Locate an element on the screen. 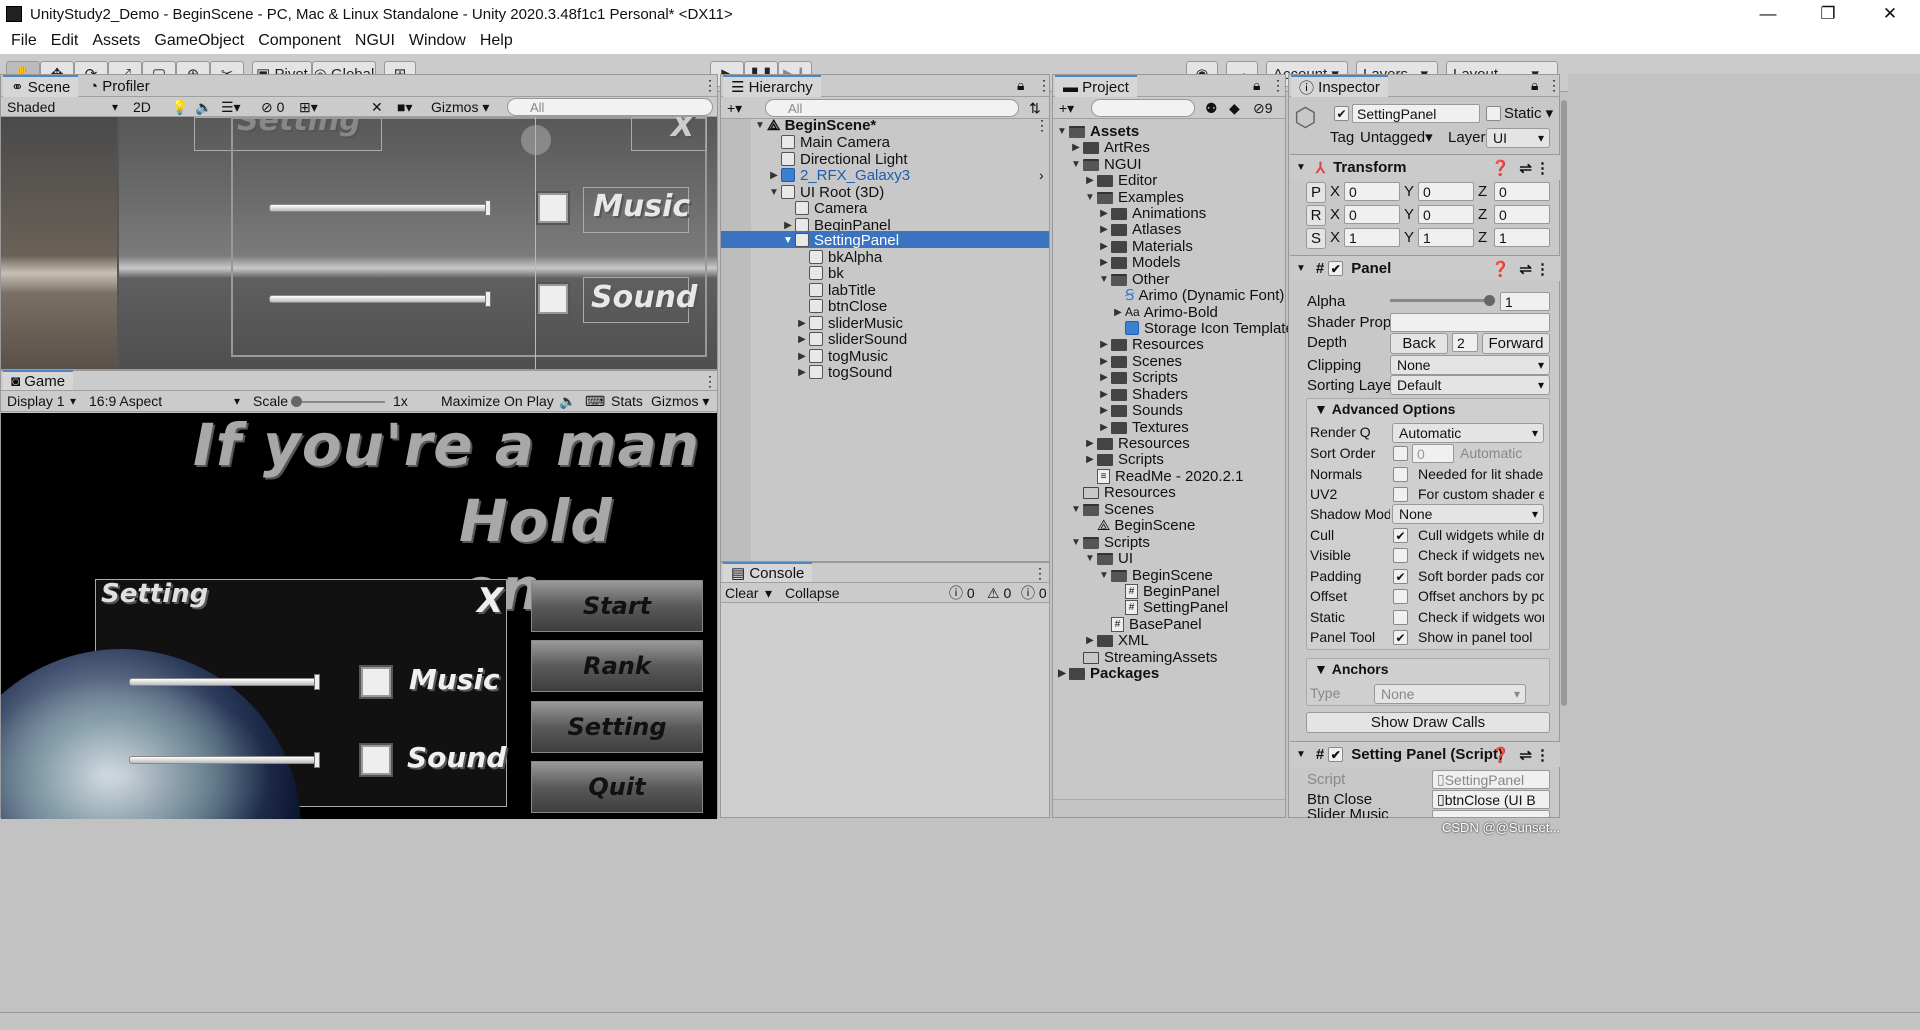 This screenshot has width=1920, height=1030. static-checkbox is located at coordinates (1493, 113).